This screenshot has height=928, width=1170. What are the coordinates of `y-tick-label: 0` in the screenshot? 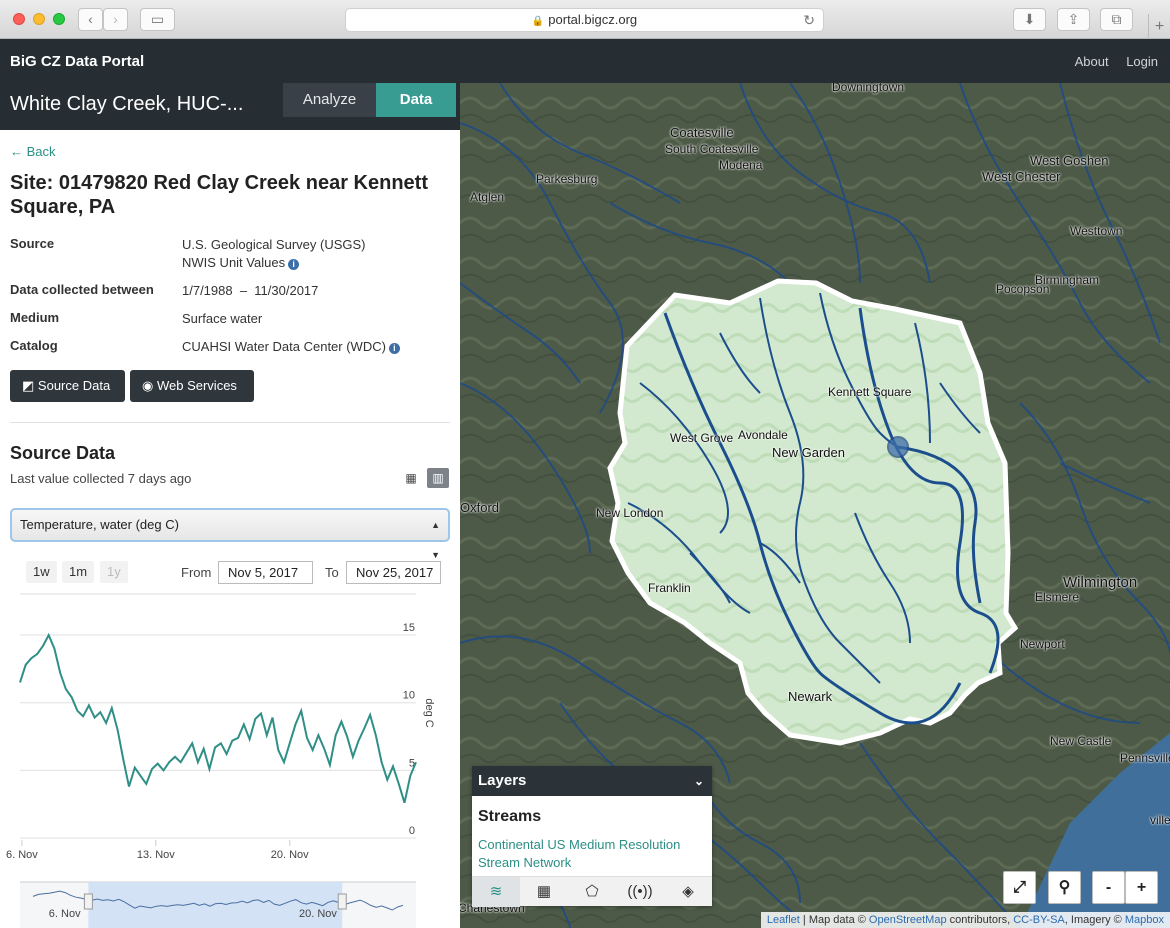 It's located at (412, 831).